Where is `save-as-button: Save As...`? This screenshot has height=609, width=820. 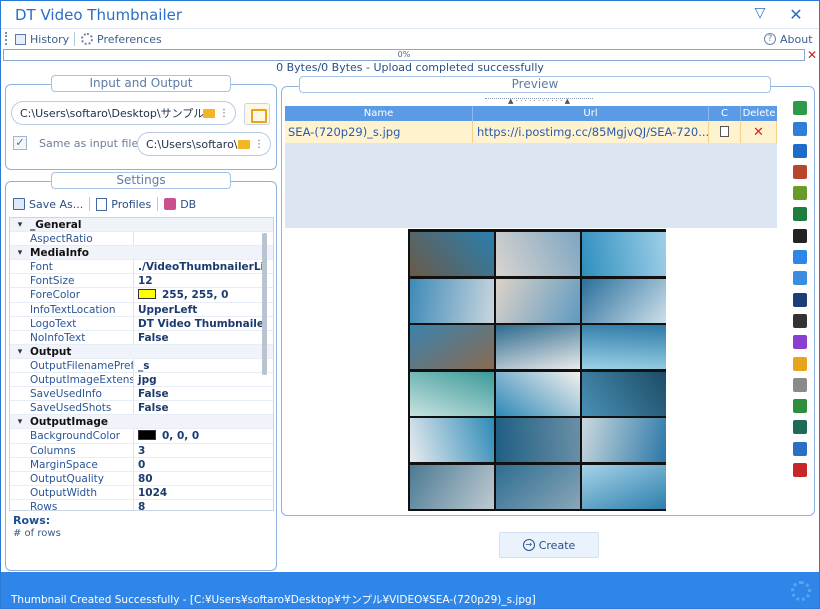
save-as-button: Save As... is located at coordinates (48, 204).